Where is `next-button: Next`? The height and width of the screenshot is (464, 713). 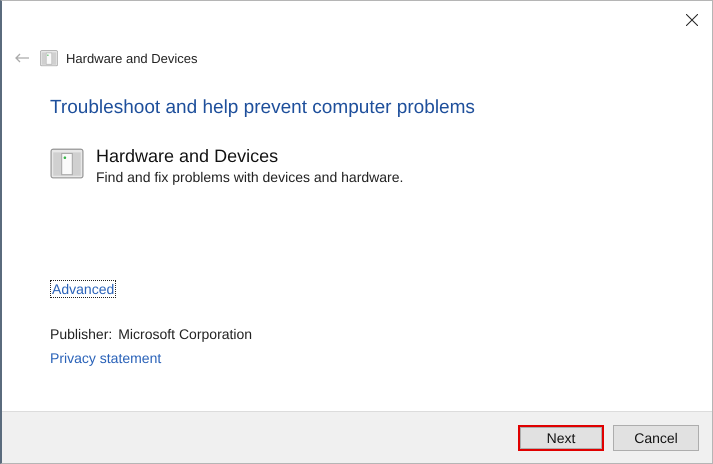
next-button: Next is located at coordinates (561, 437).